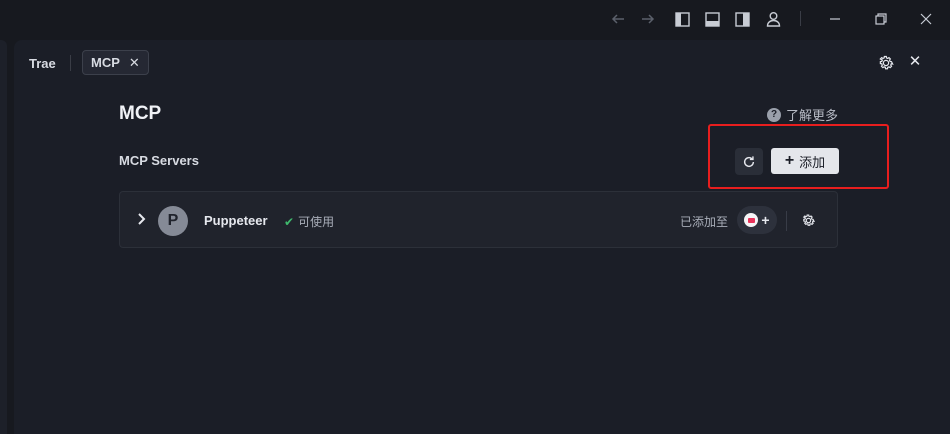 Image resolution: width=950 pixels, height=434 pixels. I want to click on tab-close-icon: ✕, so click(134, 63).